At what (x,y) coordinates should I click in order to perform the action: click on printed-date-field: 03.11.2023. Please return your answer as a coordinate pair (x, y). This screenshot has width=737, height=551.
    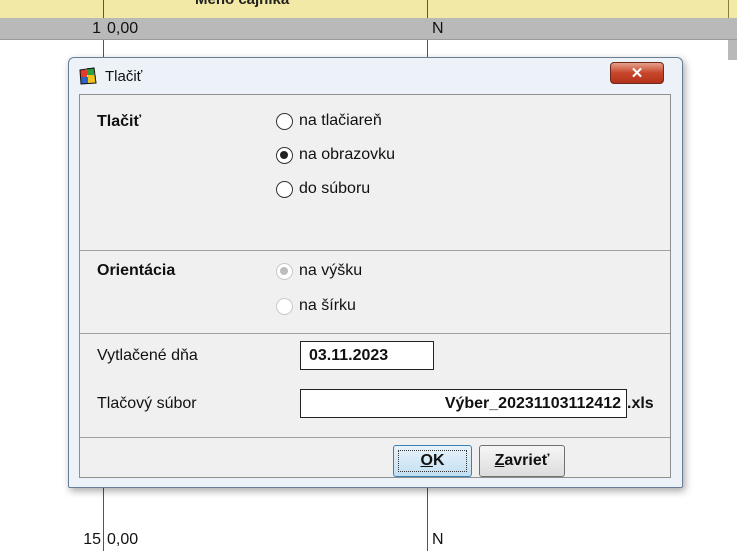
    Looking at the image, I should click on (367, 355).